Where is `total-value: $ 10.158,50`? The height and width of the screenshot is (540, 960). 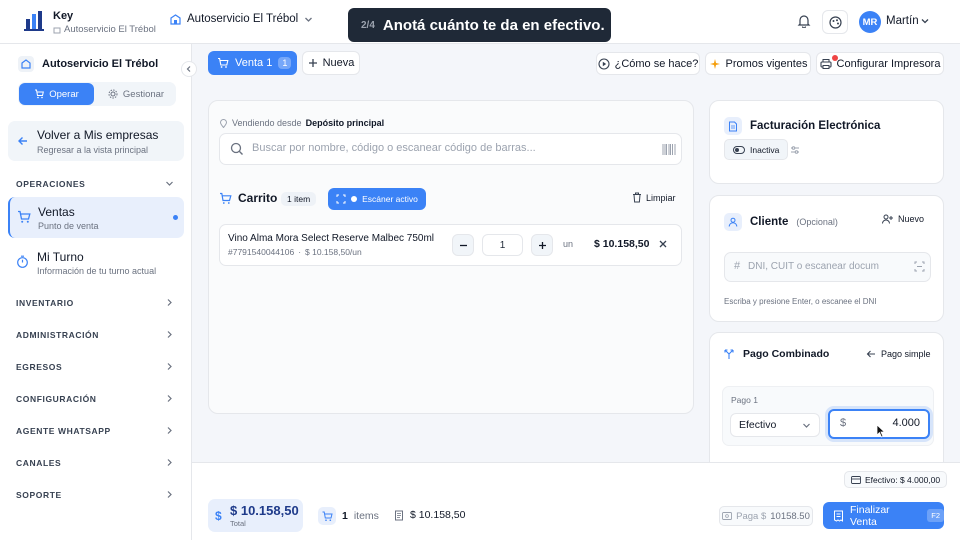
total-value: $ 10.158,50 is located at coordinates (264, 510).